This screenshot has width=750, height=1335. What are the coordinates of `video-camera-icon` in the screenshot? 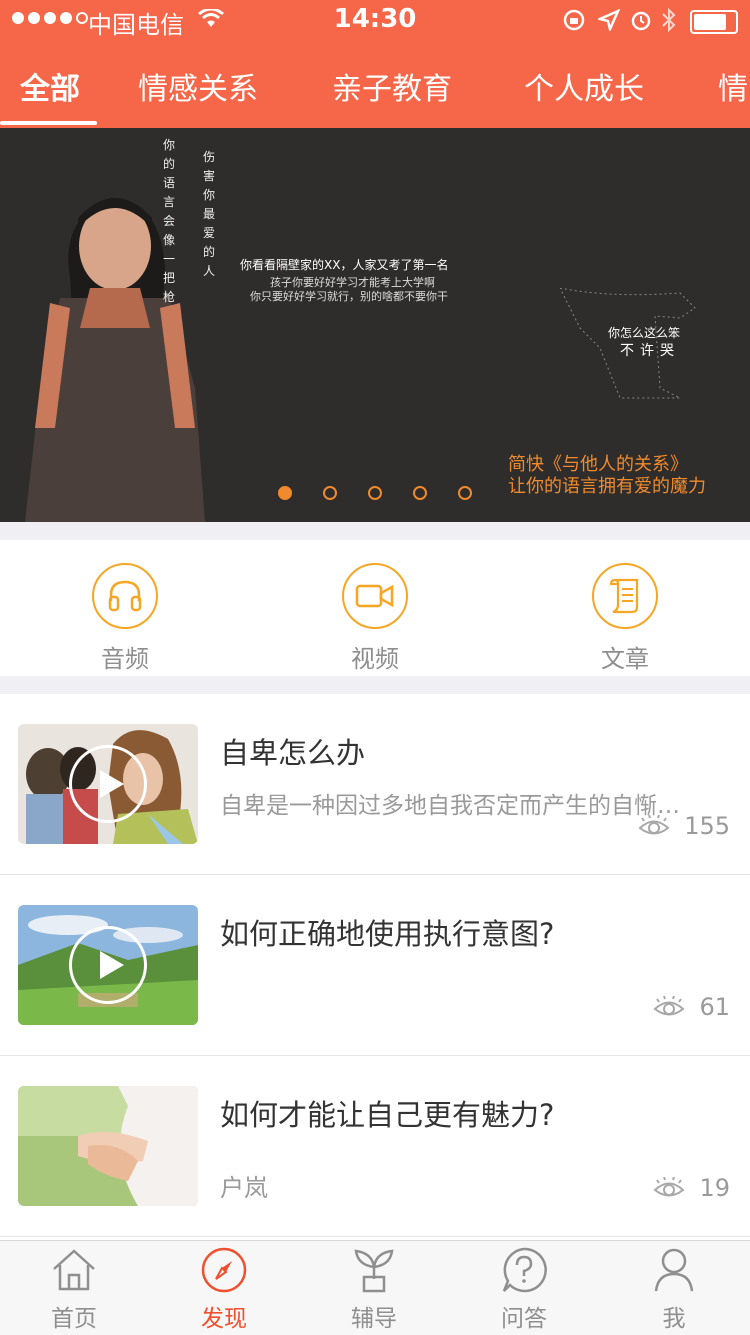 It's located at (375, 596).